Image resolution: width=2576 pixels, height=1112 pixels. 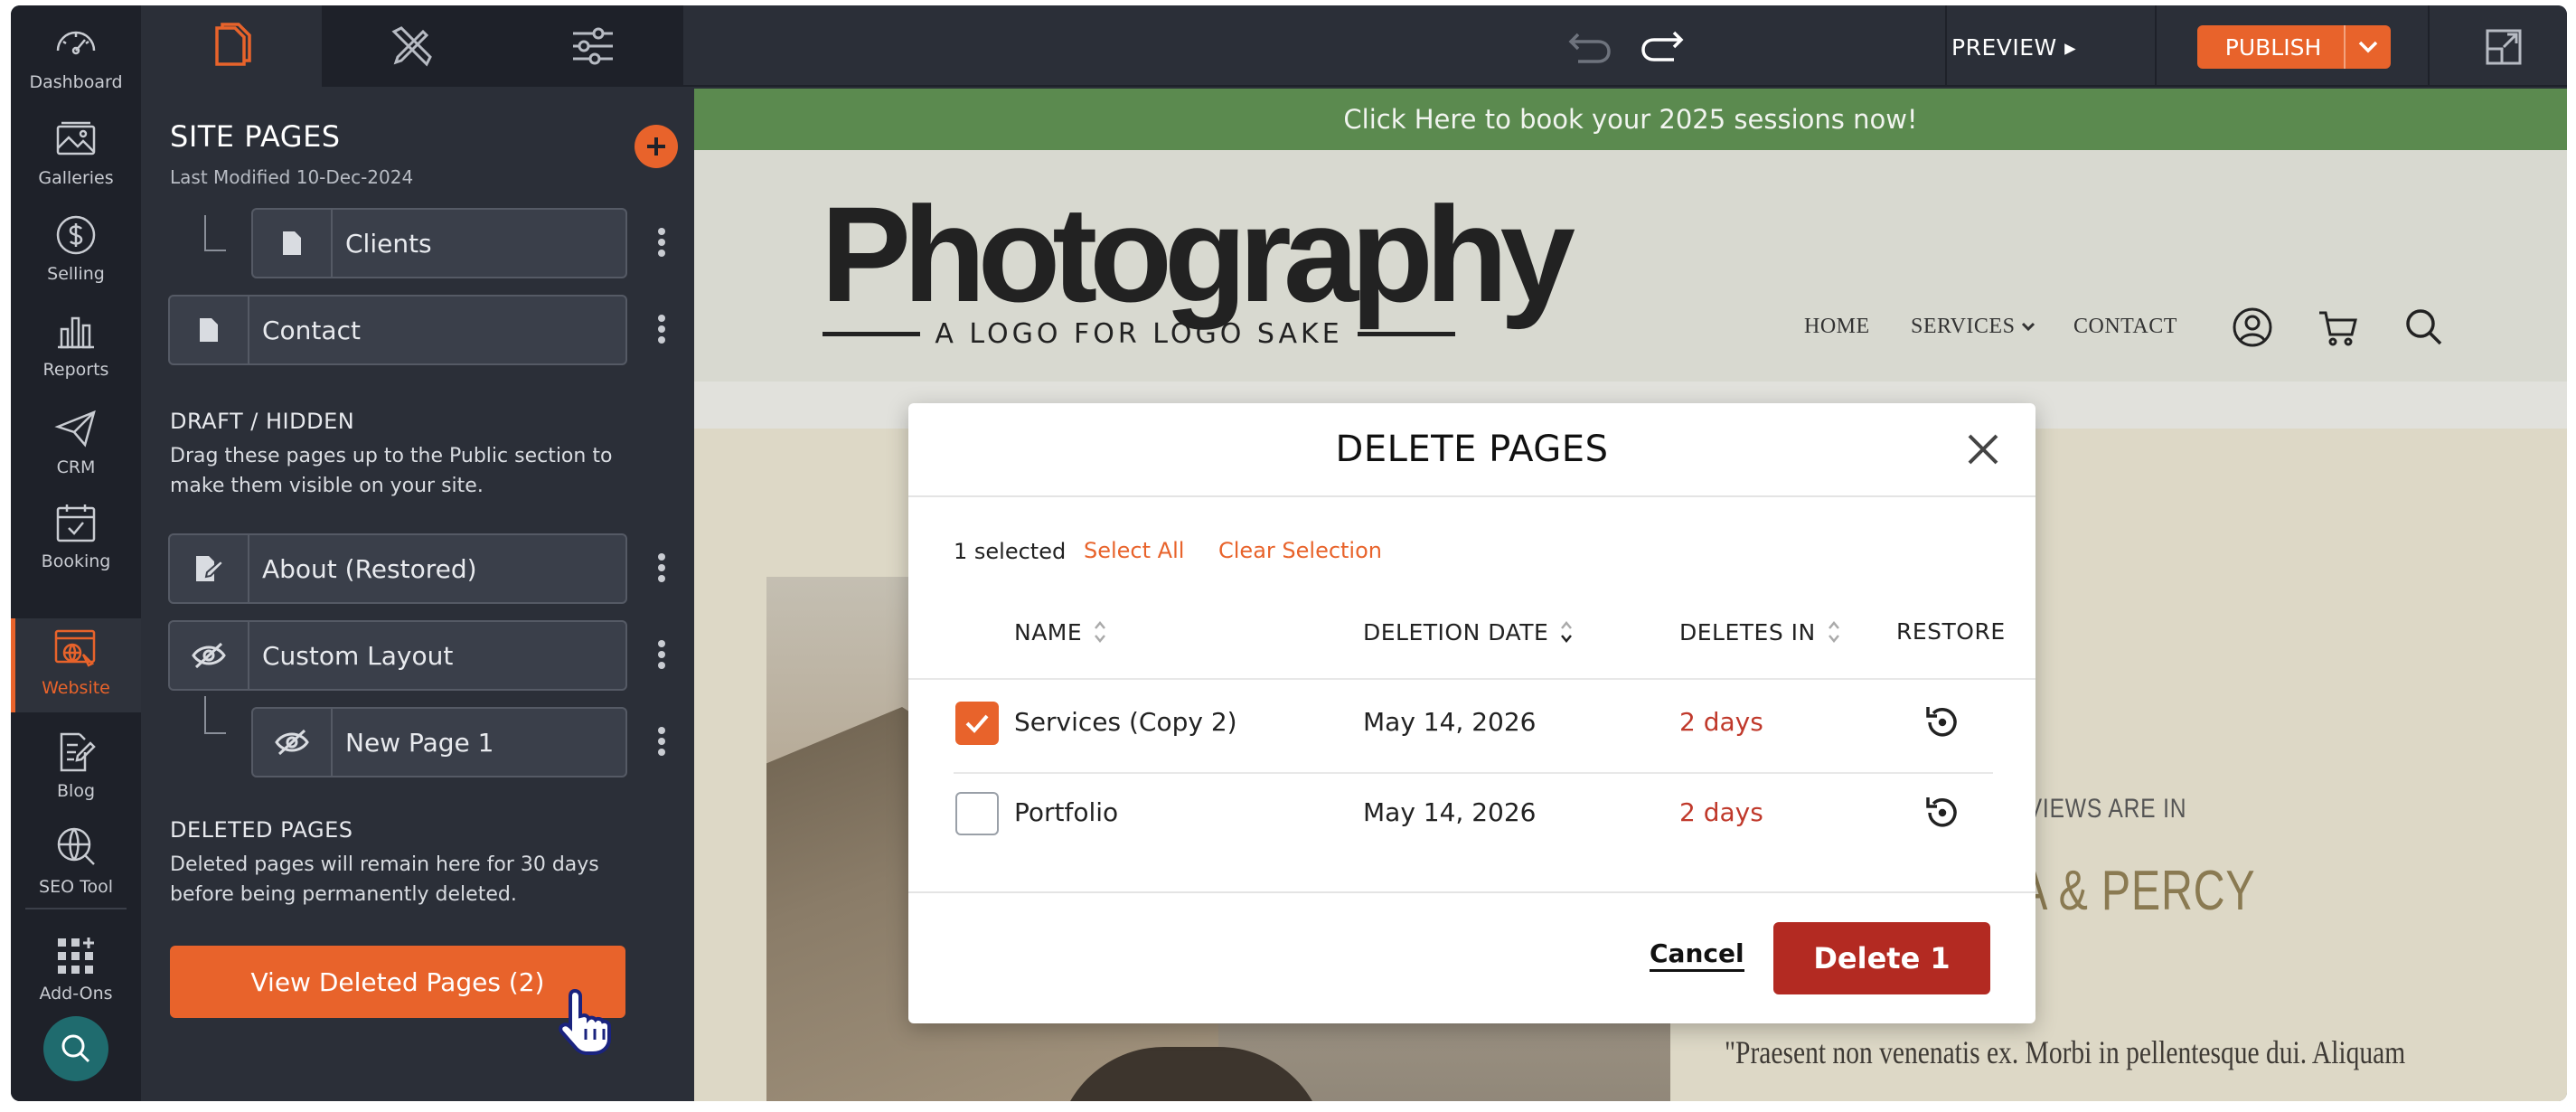 I want to click on close-icon, so click(x=1983, y=449).